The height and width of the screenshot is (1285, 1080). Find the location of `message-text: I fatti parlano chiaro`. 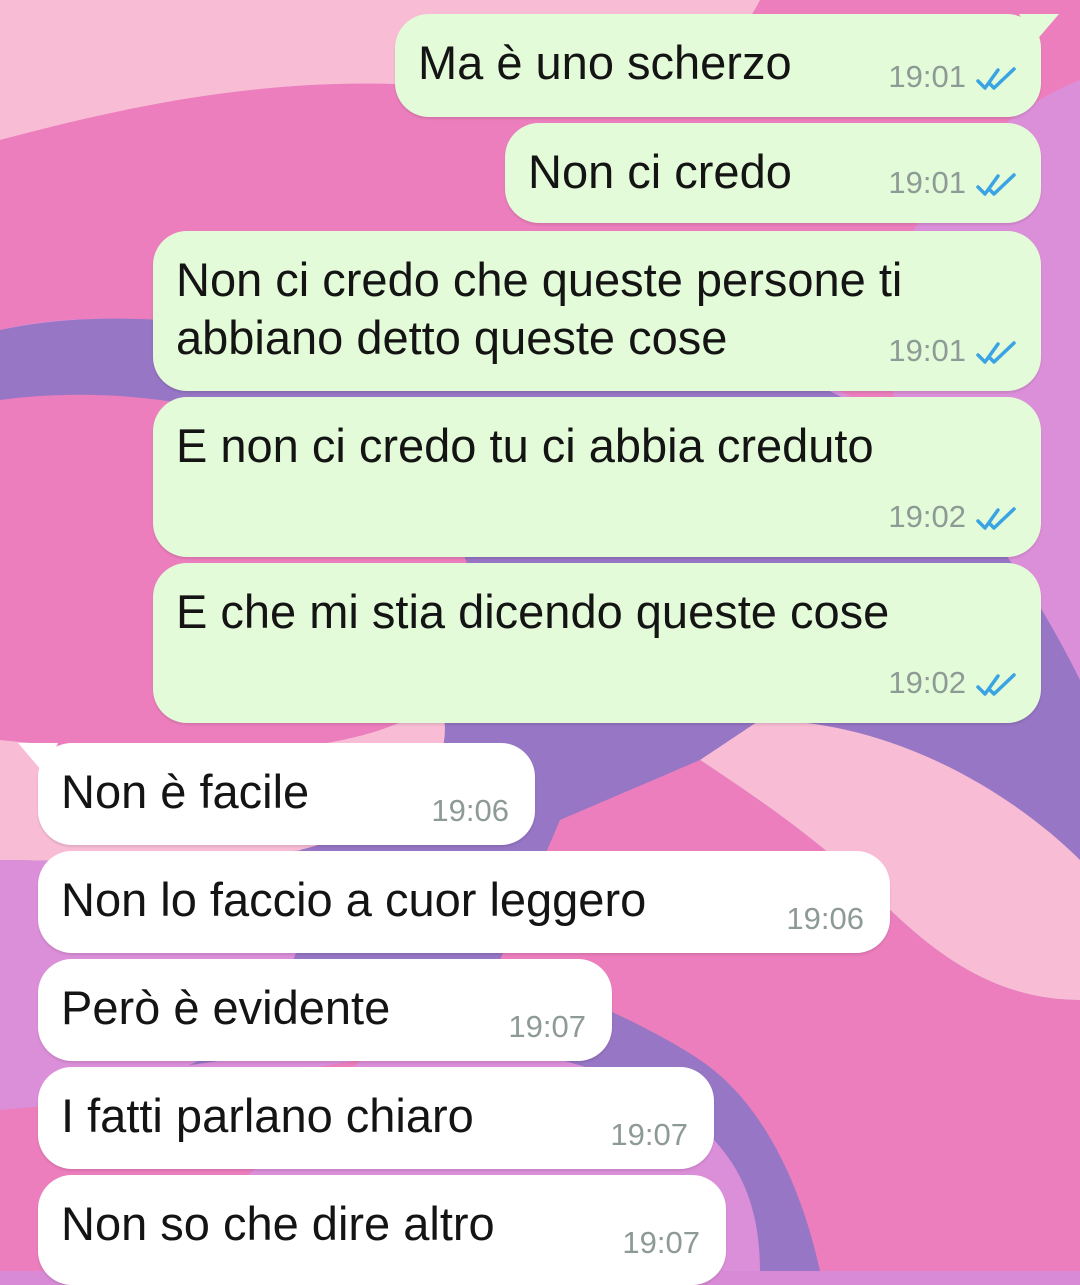

message-text: I fatti parlano chiaro is located at coordinates (267, 1115).